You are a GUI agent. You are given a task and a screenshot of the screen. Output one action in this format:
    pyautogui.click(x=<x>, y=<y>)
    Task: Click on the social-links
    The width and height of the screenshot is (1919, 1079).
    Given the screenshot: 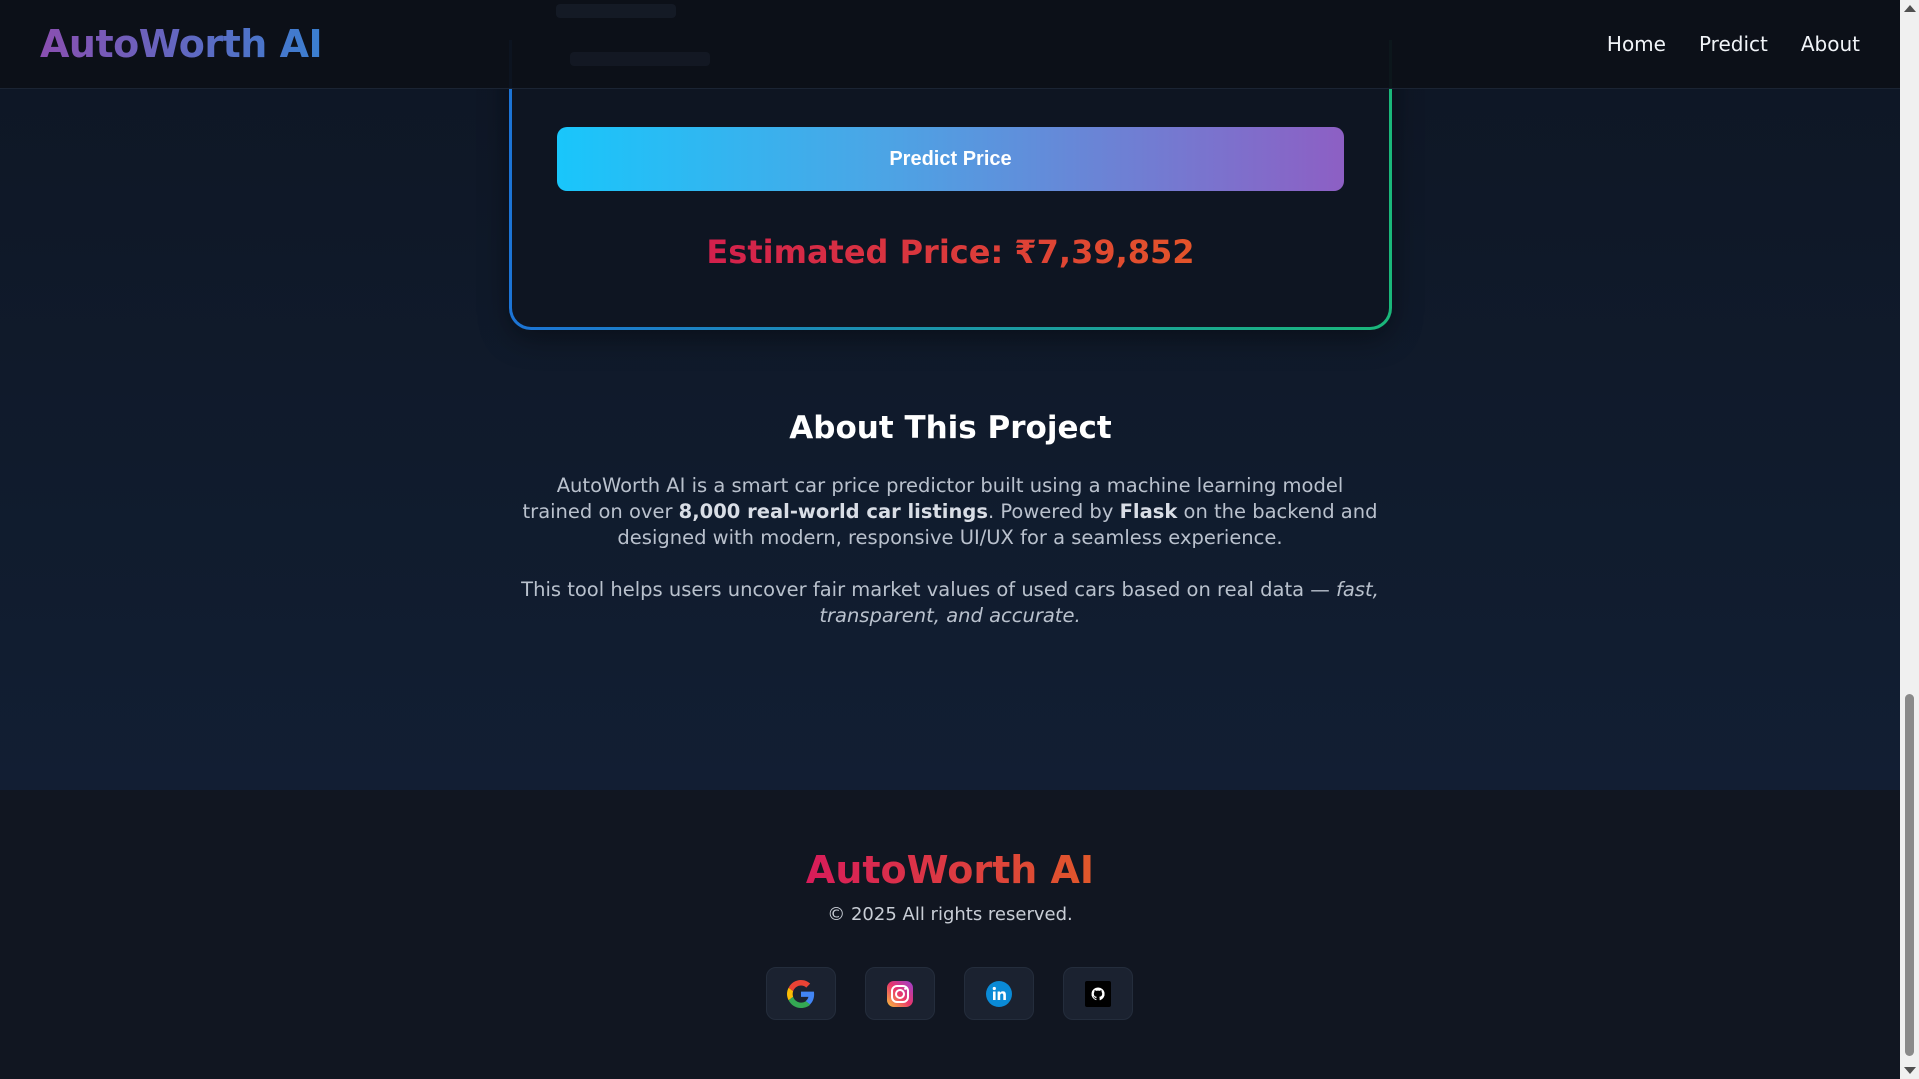 What is the action you would take?
    pyautogui.click(x=949, y=993)
    